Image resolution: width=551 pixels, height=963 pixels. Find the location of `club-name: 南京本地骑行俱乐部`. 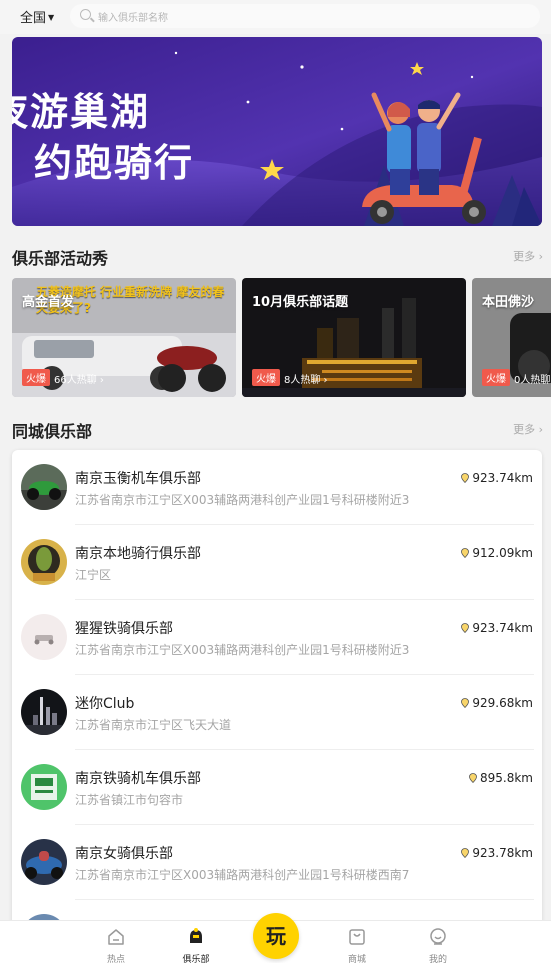

club-name: 南京本地骑行俱乐部 is located at coordinates (138, 554).